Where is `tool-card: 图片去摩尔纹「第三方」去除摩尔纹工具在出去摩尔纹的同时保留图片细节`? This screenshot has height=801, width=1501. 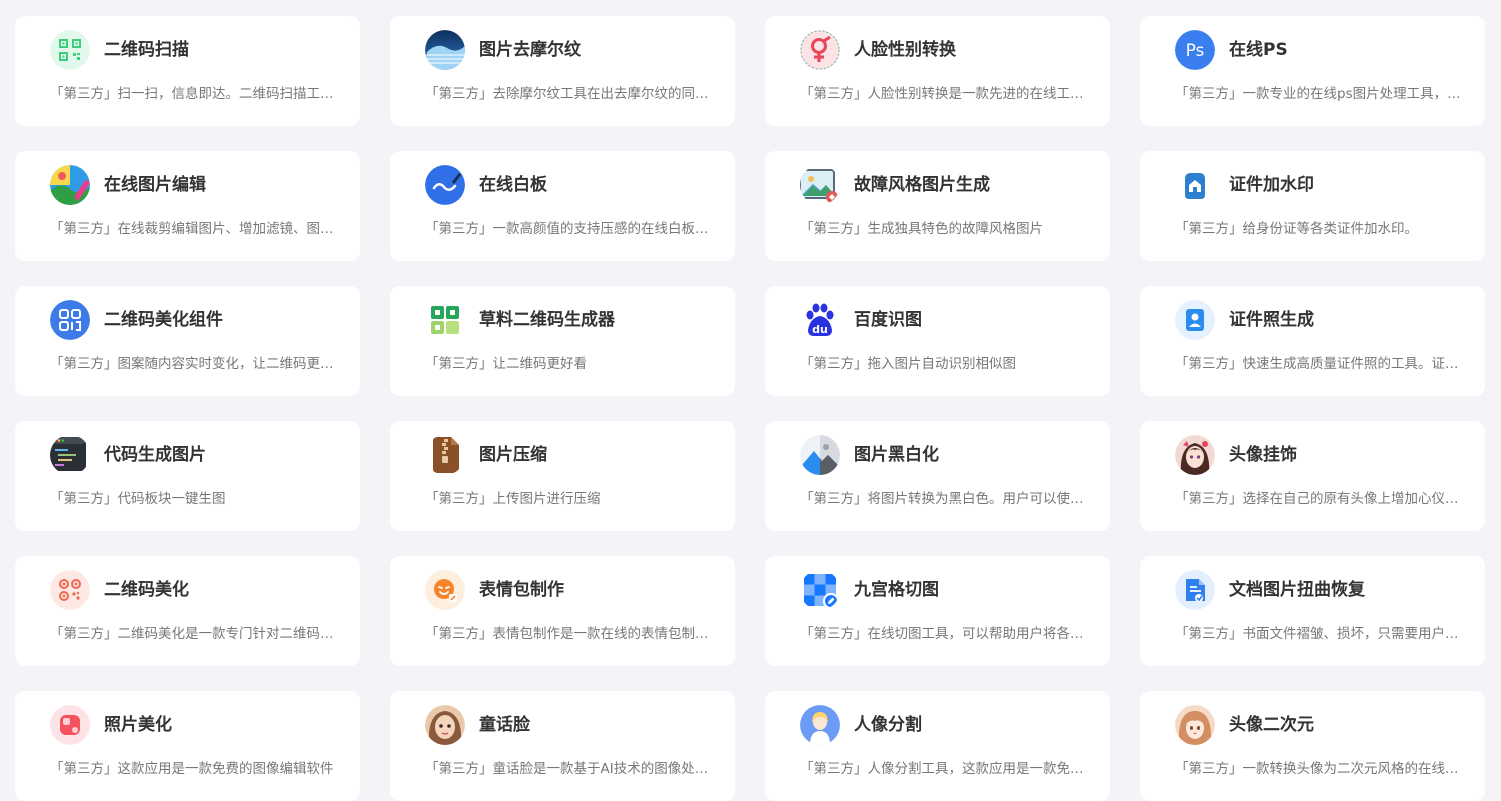 tool-card: 图片去摩尔纹「第三方」去除摩尔纹工具在出去摩尔纹的同时保留图片细节 is located at coordinates (562, 71).